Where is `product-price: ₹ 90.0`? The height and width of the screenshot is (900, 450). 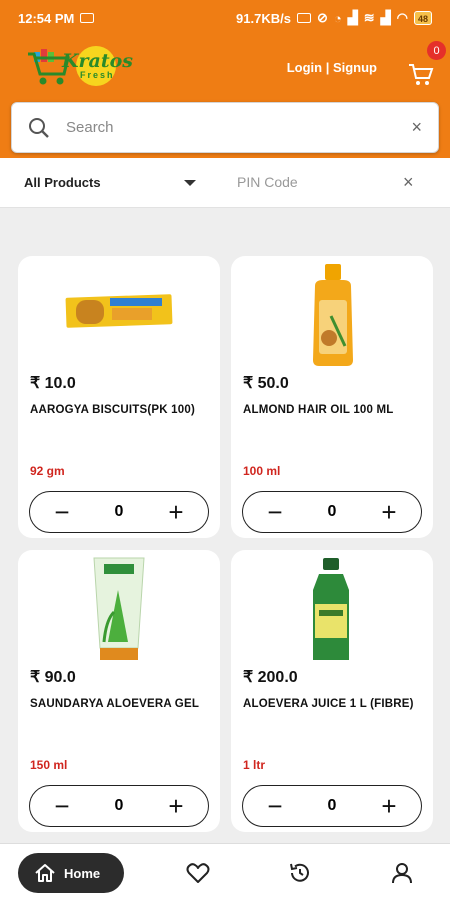 product-price: ₹ 90.0 is located at coordinates (53, 677).